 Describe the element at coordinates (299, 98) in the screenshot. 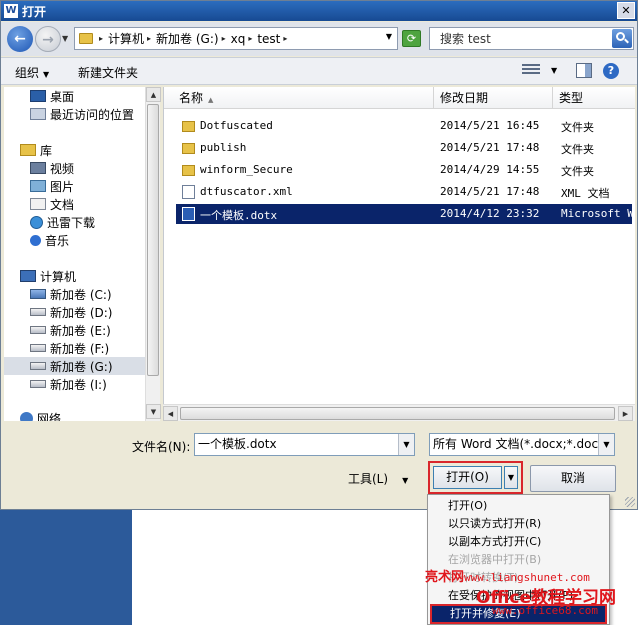

I see `column-header-name: 名称 ▲` at that location.